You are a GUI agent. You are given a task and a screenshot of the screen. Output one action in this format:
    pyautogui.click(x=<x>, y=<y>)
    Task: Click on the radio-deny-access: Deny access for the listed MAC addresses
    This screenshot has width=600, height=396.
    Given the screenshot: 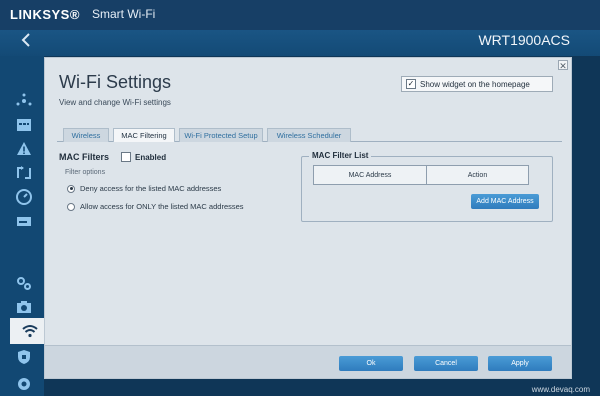 What is the action you would take?
    pyautogui.click(x=144, y=188)
    